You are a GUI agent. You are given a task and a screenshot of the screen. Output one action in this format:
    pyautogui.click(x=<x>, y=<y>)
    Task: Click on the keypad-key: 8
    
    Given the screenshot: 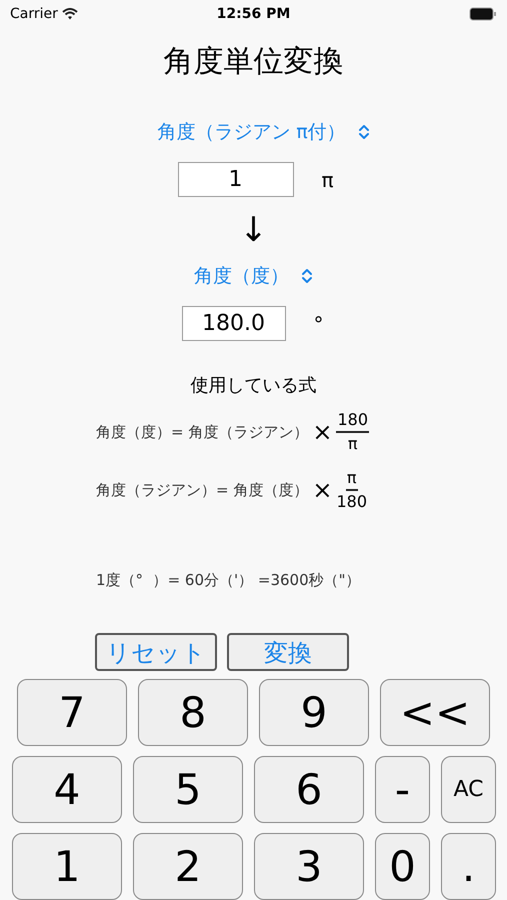 What is the action you would take?
    pyautogui.click(x=193, y=712)
    